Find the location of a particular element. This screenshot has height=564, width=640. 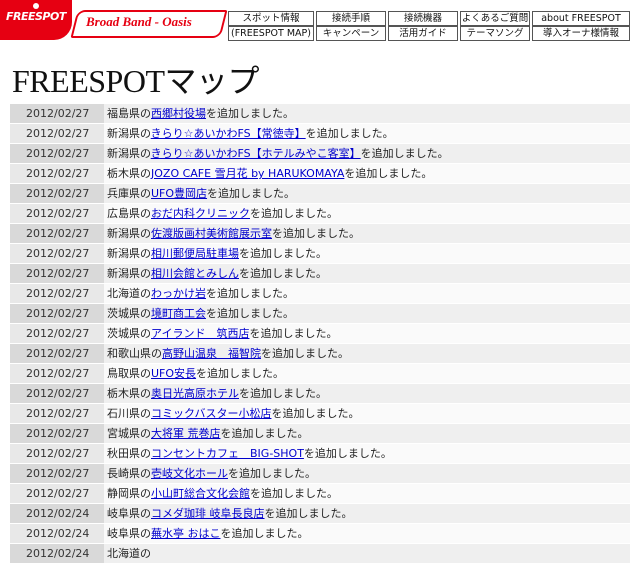

list-item: 2012/02/27 栃木県の奥日光高原ホテルを追加しました。 is located at coordinates (320, 394).